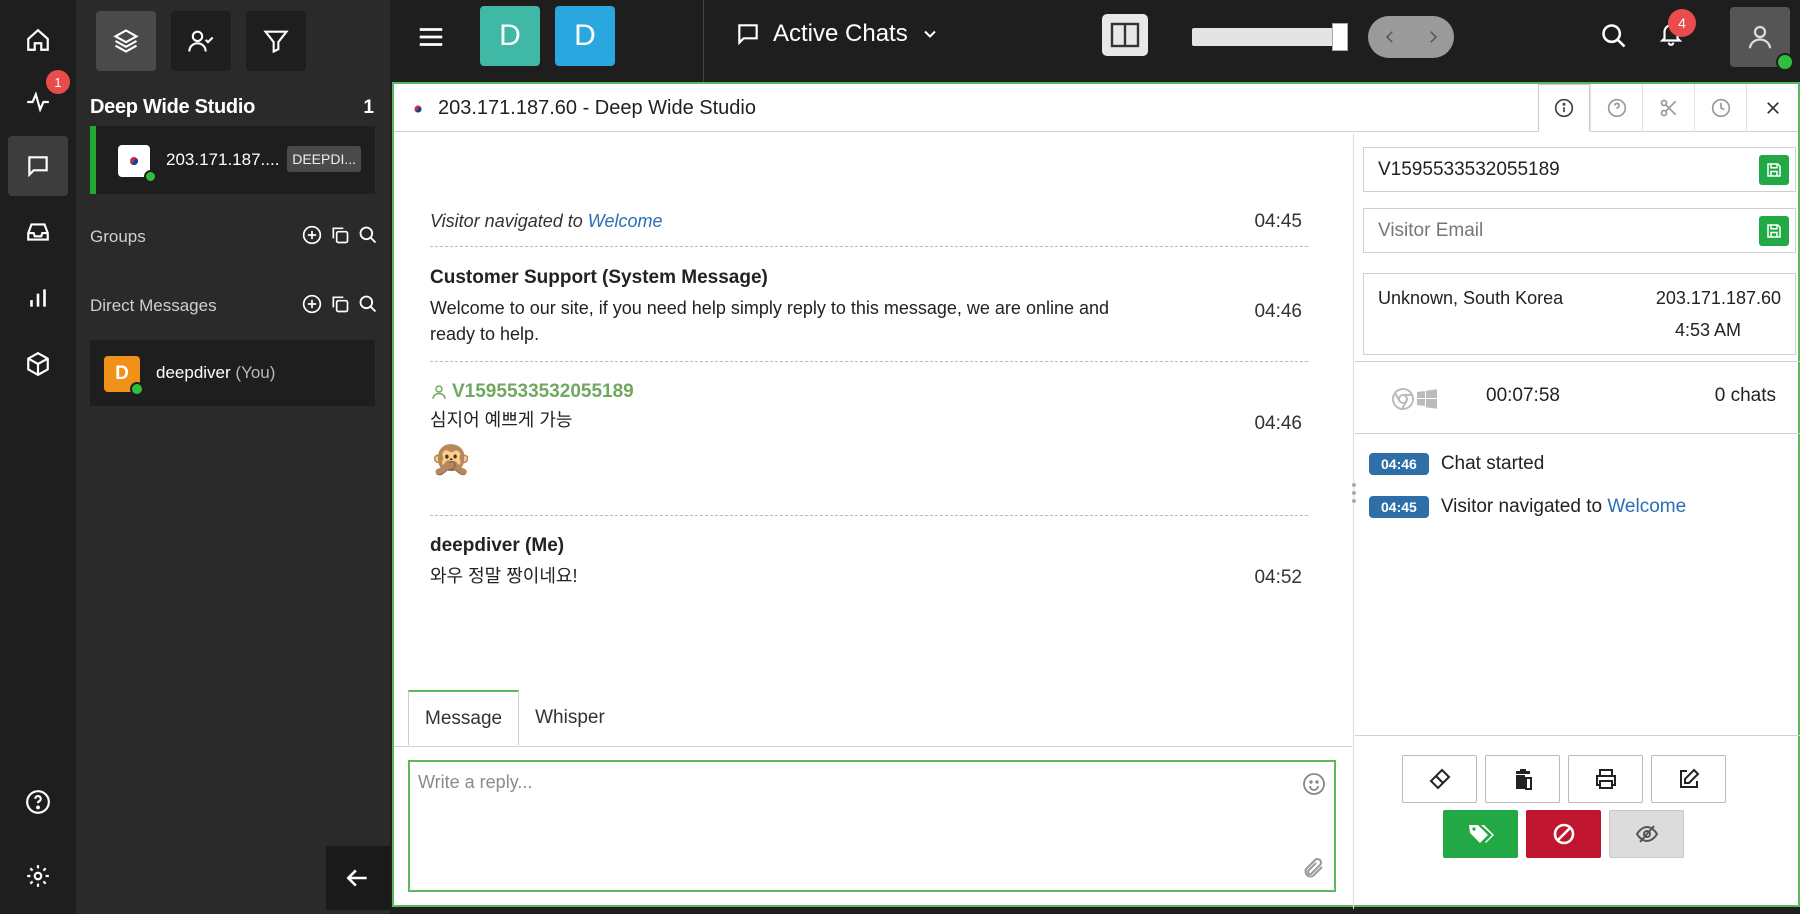  What do you see at coordinates (1563, 506) in the screenshot?
I see `timeline-text: Visitor navigated to Welcome` at bounding box center [1563, 506].